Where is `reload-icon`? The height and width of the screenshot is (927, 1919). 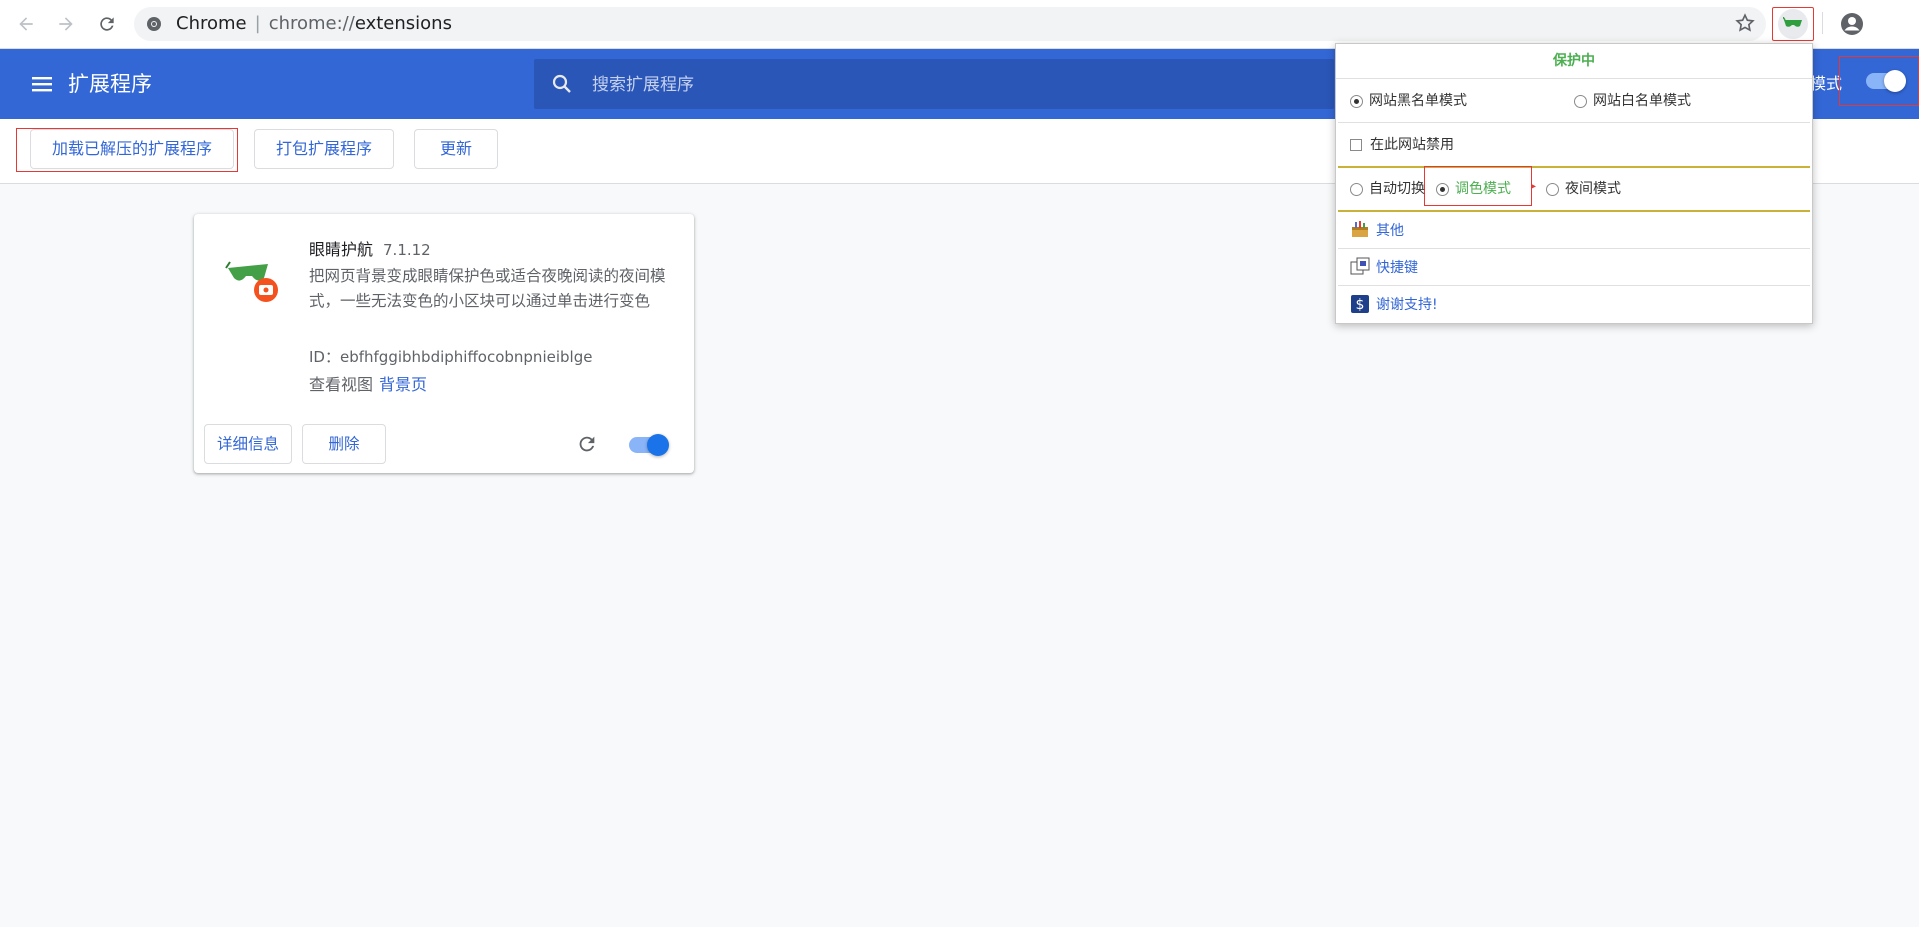
reload-icon is located at coordinates (107, 24).